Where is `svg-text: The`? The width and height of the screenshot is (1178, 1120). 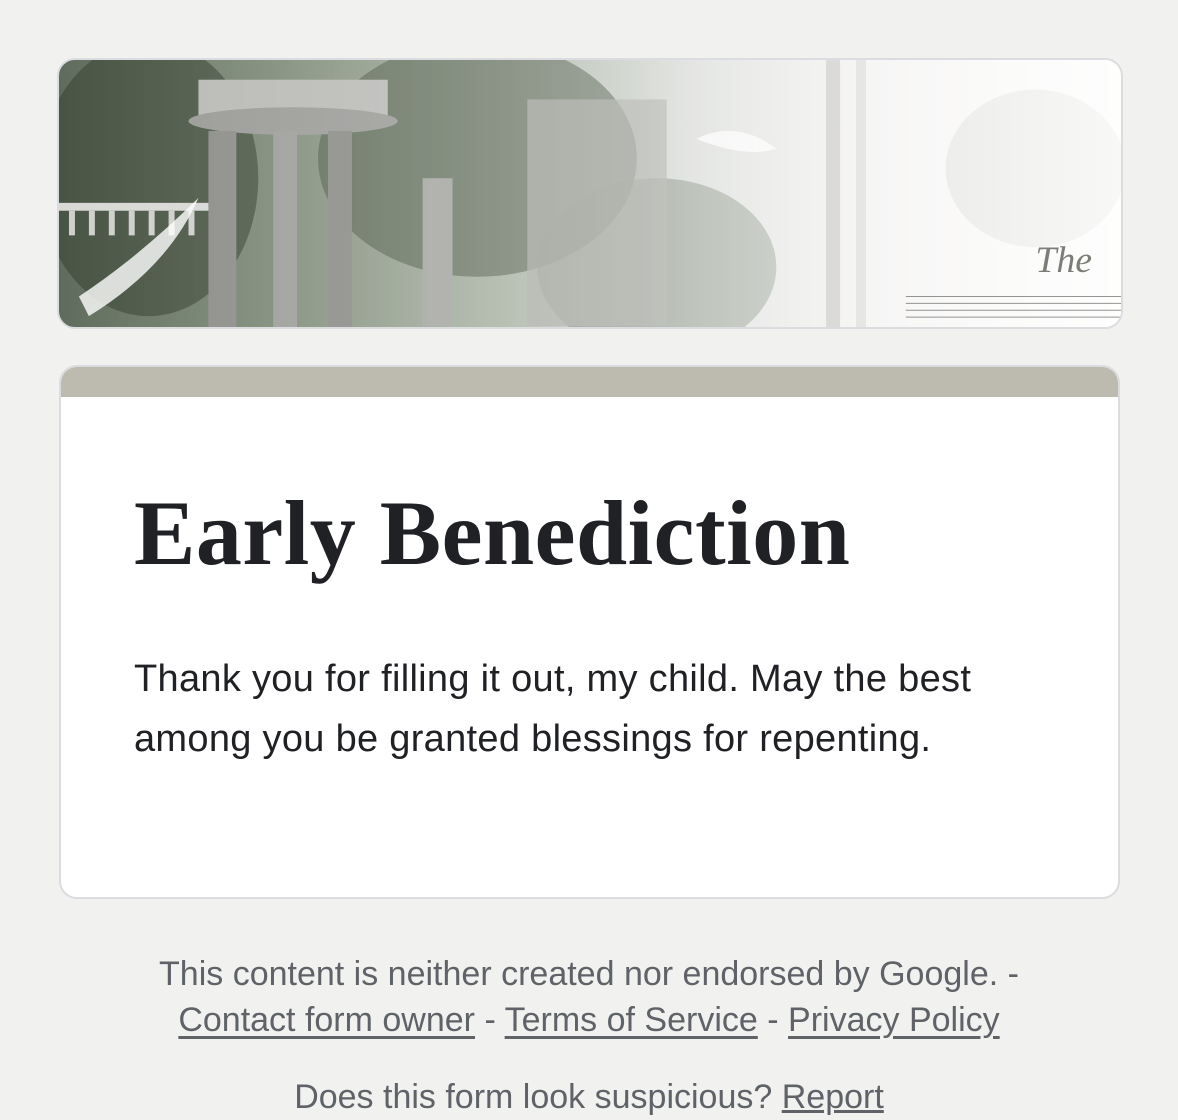
svg-text: The is located at coordinates (1063, 260).